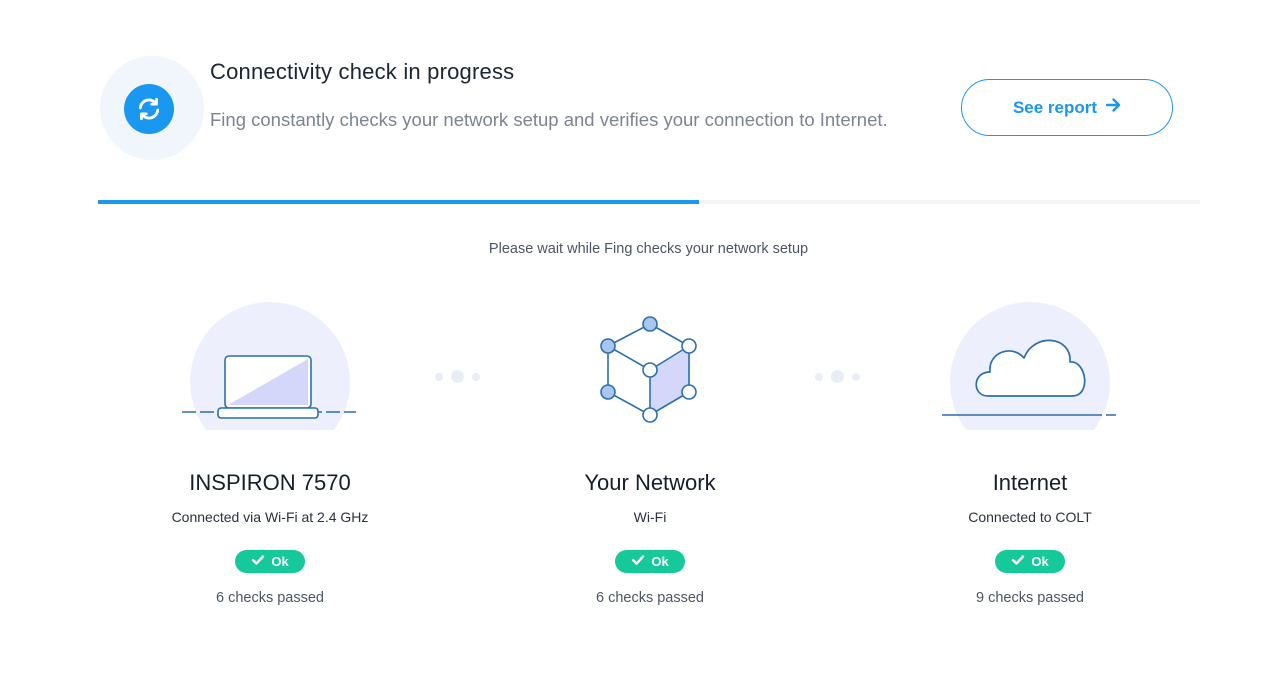 The image size is (1267, 683). What do you see at coordinates (1055, 107) in the screenshot?
I see `see-report-label: See report` at bounding box center [1055, 107].